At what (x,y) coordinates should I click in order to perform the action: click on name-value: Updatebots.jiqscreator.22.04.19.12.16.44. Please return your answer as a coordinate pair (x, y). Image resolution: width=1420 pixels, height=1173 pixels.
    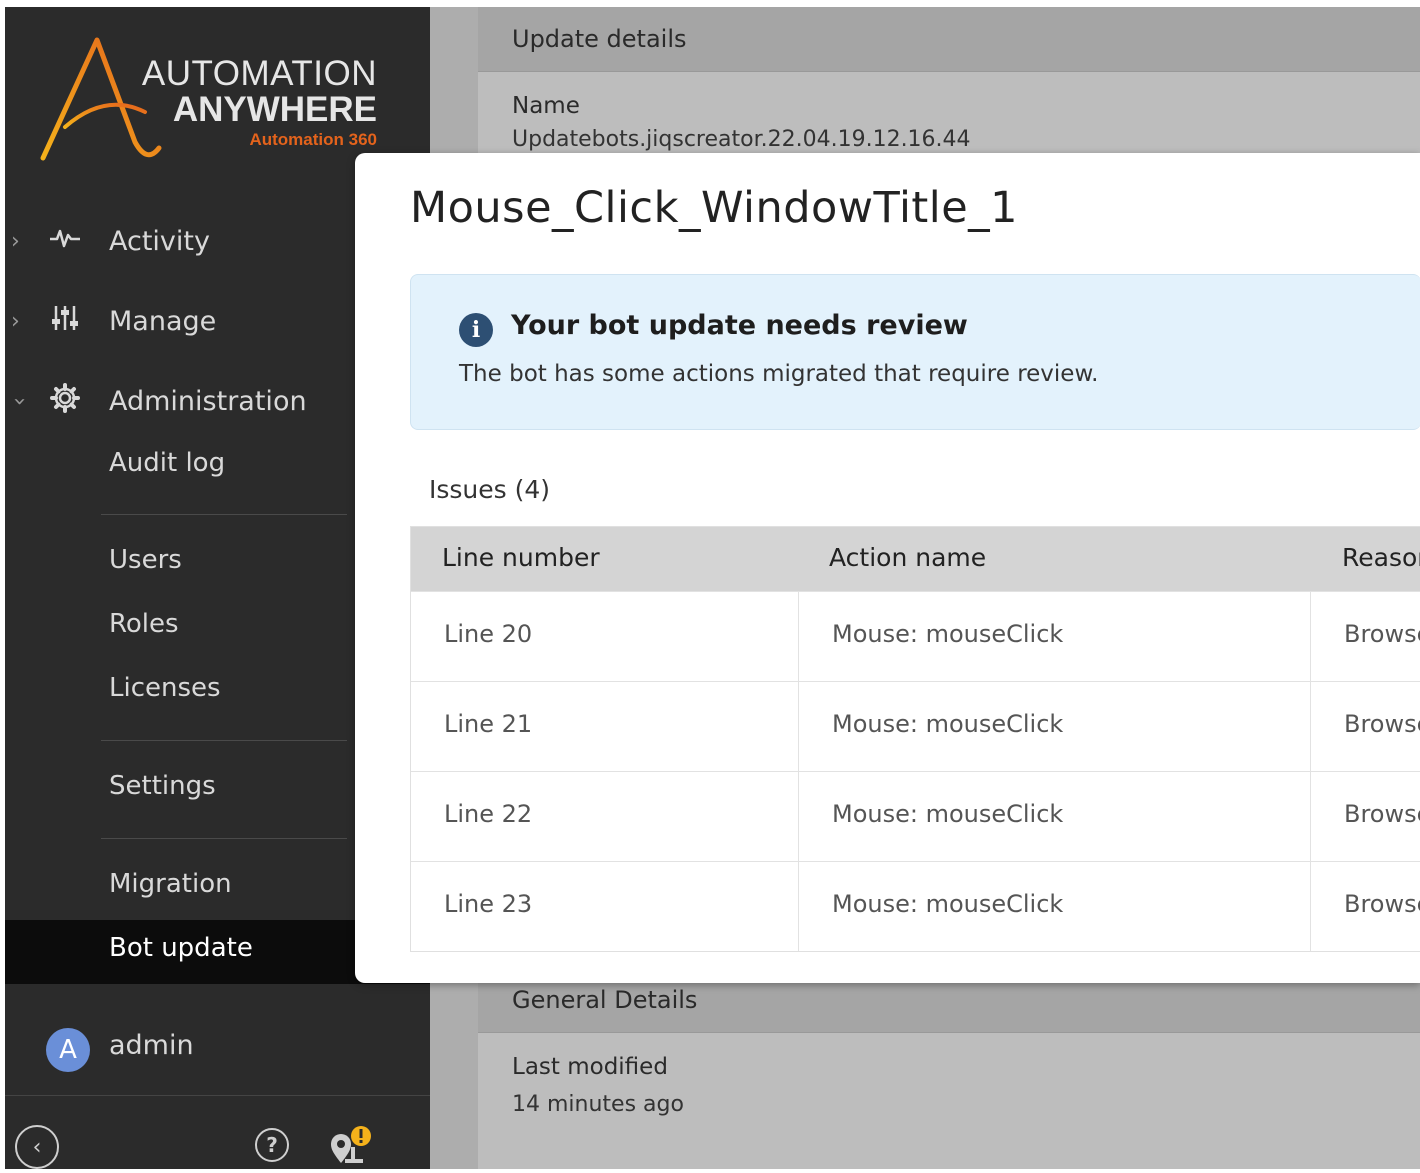
    Looking at the image, I should click on (741, 139).